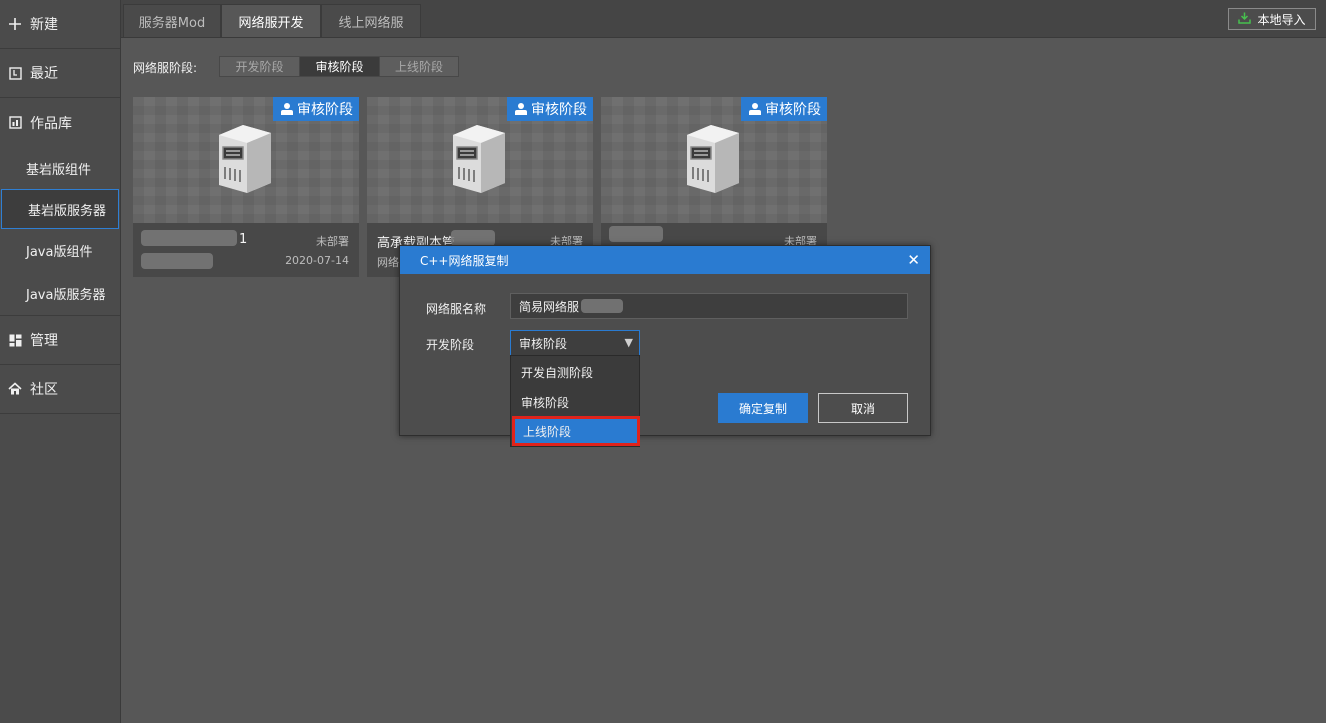 This screenshot has width=1326, height=723. I want to click on option-label: 上线阶段, so click(547, 431).